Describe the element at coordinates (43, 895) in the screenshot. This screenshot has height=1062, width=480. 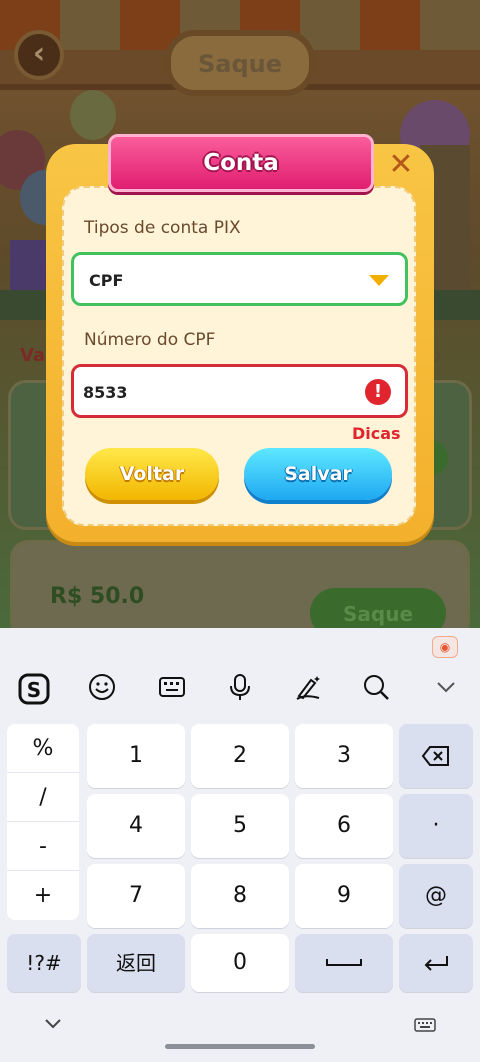
I see `key-plus: +` at that location.